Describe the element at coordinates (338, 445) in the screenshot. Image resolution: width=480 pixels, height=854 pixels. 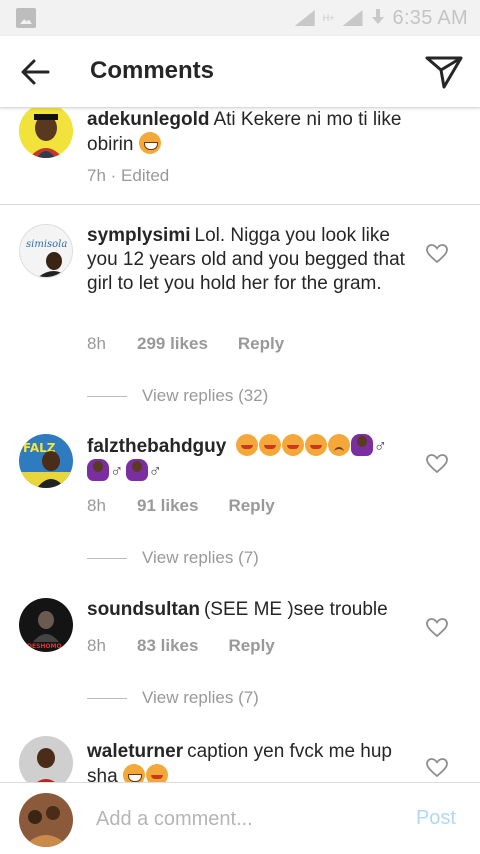
I see `sad-emoji-icon` at that location.